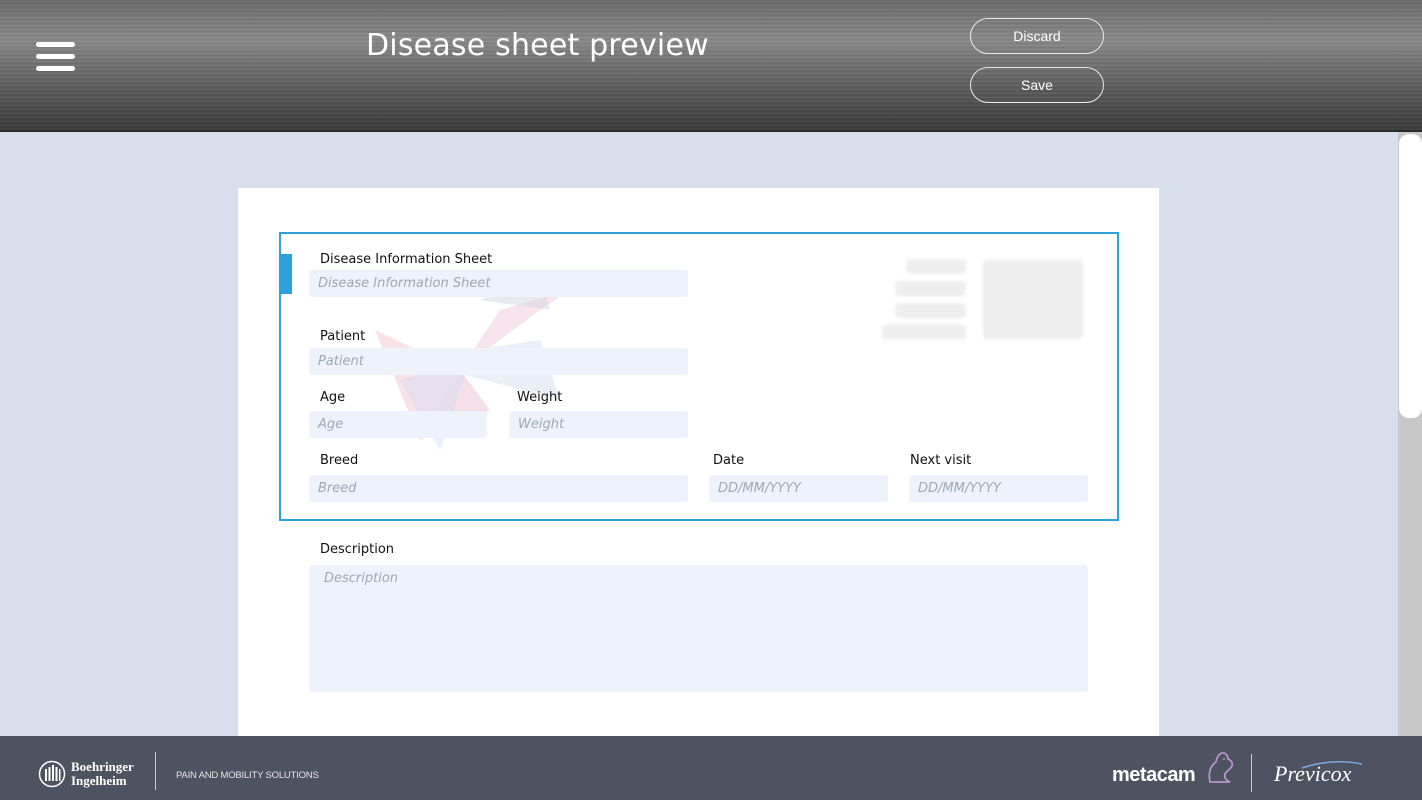 The image size is (1422, 800). What do you see at coordinates (155, 771) in the screenshot?
I see `footer-divider` at bounding box center [155, 771].